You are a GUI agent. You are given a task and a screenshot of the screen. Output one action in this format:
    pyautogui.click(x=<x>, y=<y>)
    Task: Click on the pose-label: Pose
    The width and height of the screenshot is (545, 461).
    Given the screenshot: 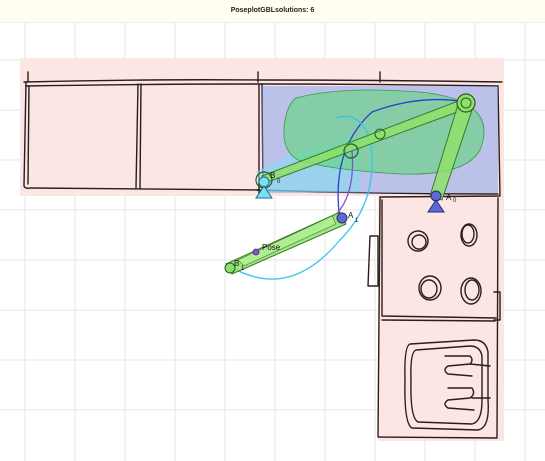 What is the action you would take?
    pyautogui.click(x=271, y=247)
    